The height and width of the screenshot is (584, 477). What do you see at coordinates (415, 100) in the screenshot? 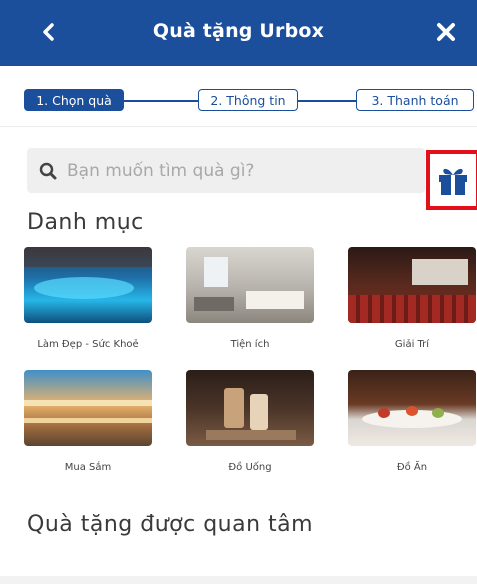
I see `step-payment: 3. Thanh toán` at bounding box center [415, 100].